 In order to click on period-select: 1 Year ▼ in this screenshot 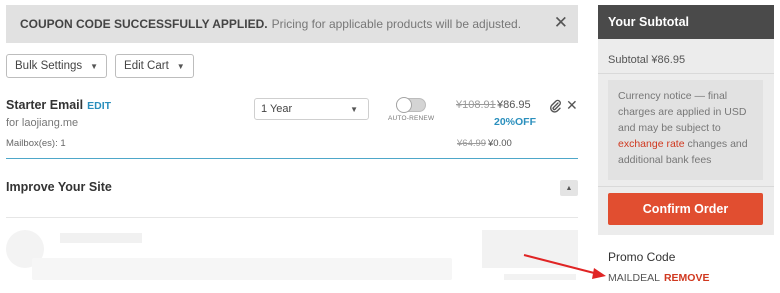, I will do `click(311, 109)`.